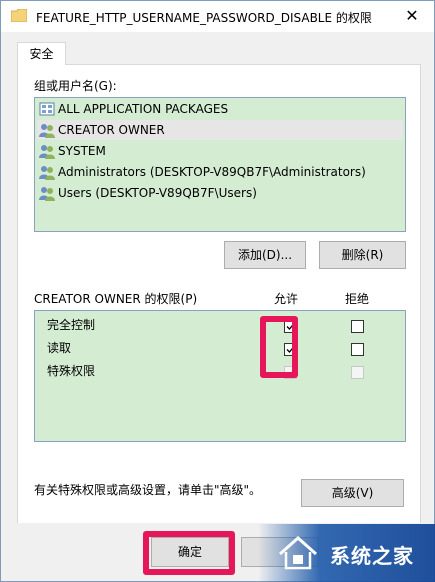  What do you see at coordinates (220, 151) in the screenshot?
I see `list-item-system: SYSTEM` at bounding box center [220, 151].